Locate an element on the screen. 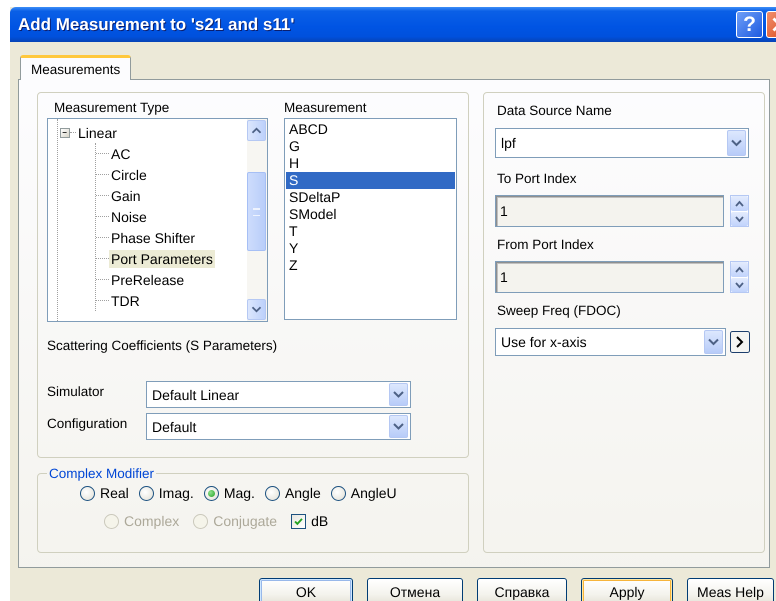 The image size is (776, 601). field-label: Data Source Name is located at coordinates (555, 111).